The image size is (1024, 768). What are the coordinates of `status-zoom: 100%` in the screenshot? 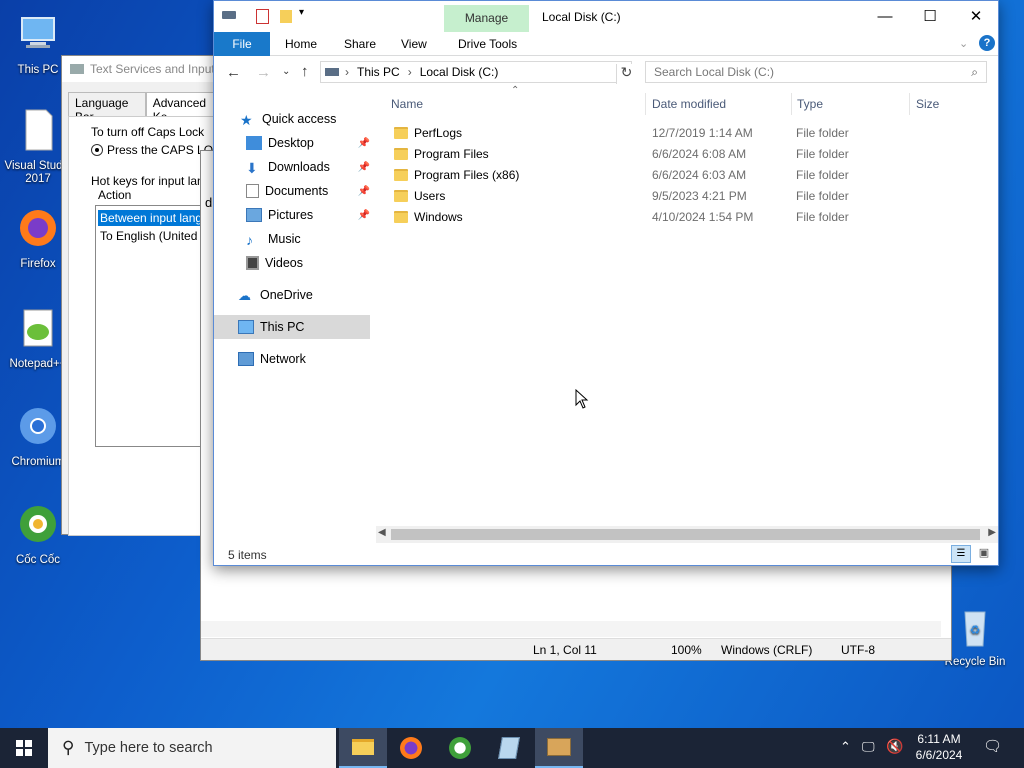 It's located at (686, 650).